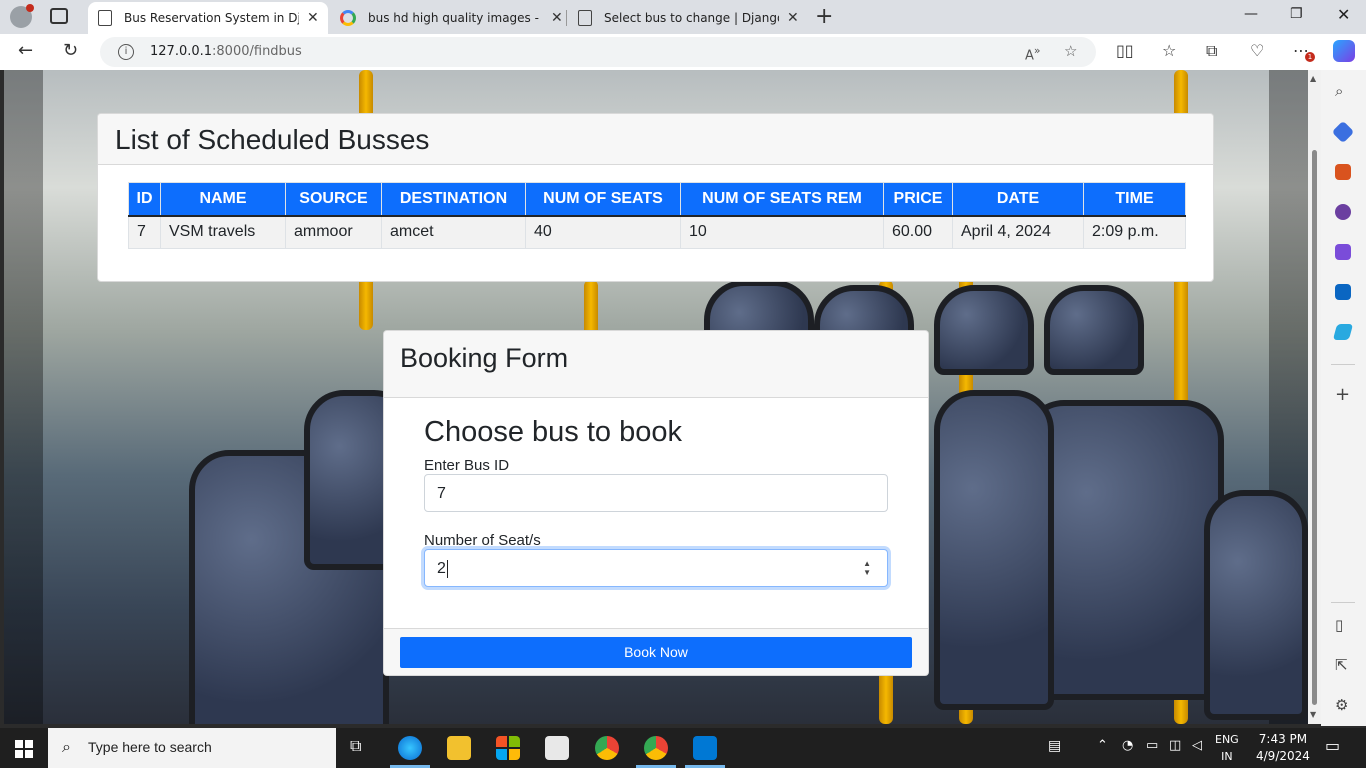 This screenshot has width=1366, height=768. I want to click on scroll-down-icon: ▼, so click(1313, 714).